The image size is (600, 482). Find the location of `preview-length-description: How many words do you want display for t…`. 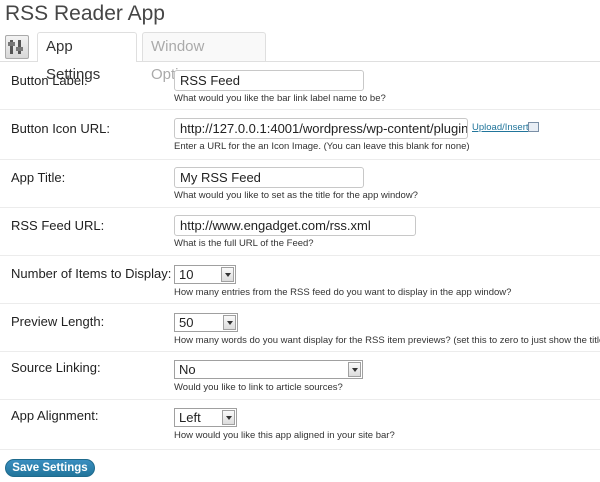

preview-length-description: How many words do you want display for t… is located at coordinates (387, 340).